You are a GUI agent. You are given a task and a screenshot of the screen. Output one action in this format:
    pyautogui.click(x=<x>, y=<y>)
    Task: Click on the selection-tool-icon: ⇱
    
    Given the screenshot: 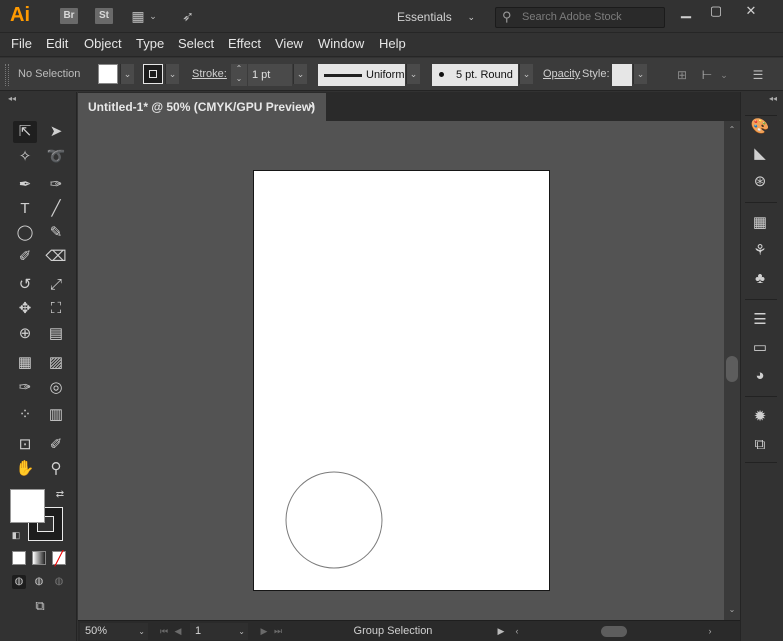 What is the action you would take?
    pyautogui.click(x=25, y=132)
    